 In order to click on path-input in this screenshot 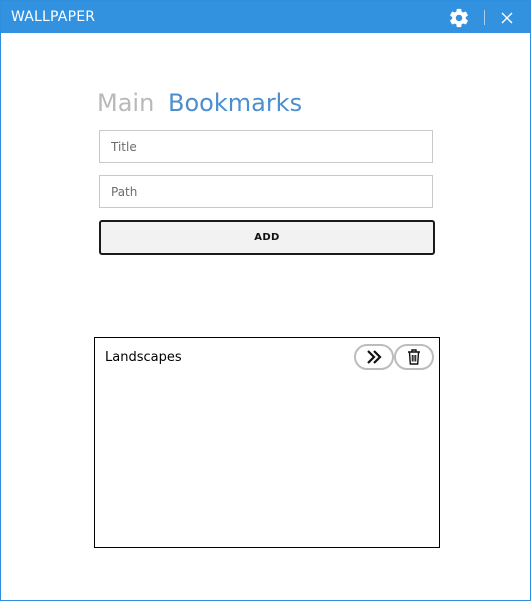, I will do `click(266, 191)`.